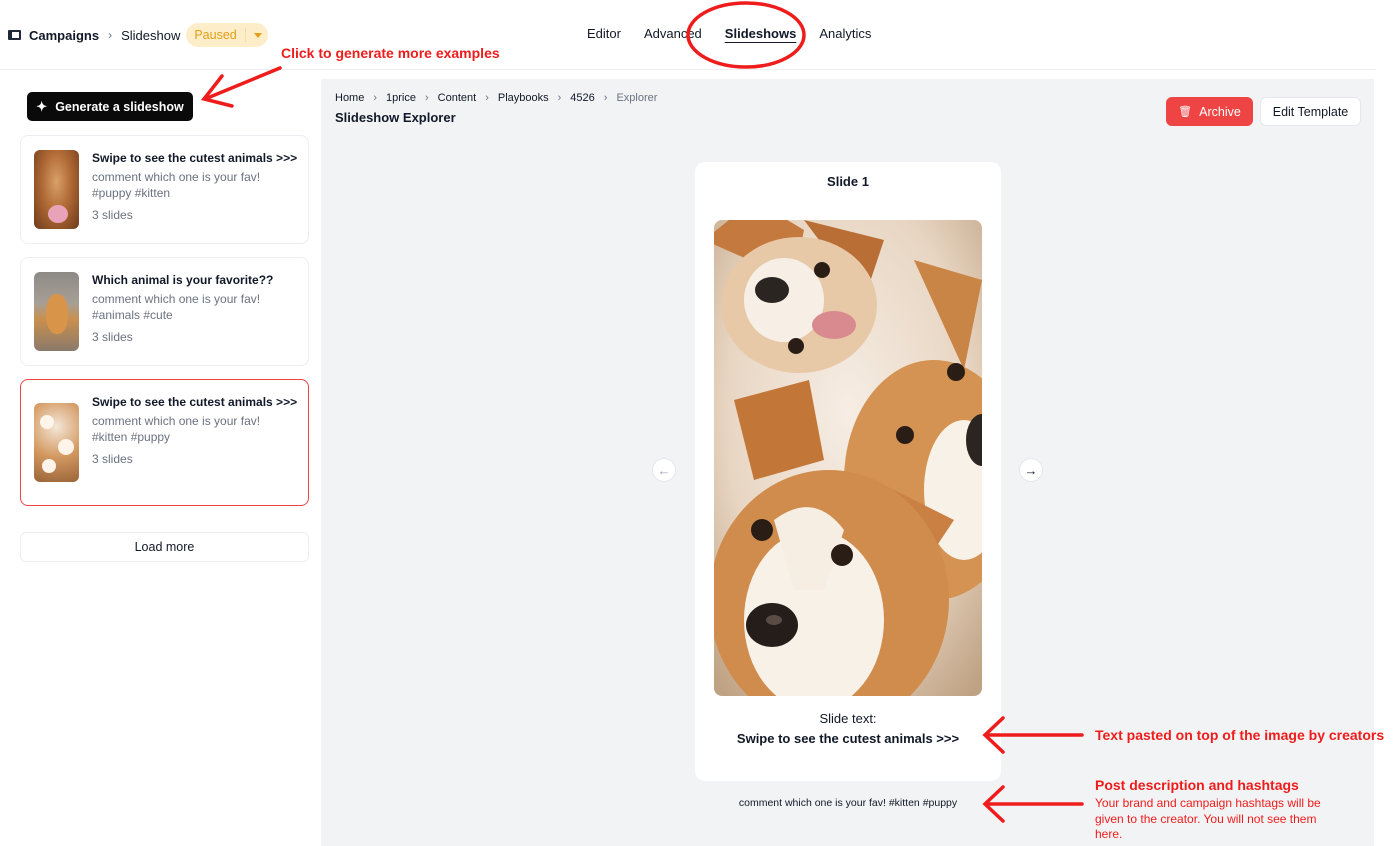 Image resolution: width=1400 pixels, height=846 pixels. I want to click on breadcrumb-home: Home, so click(349, 98).